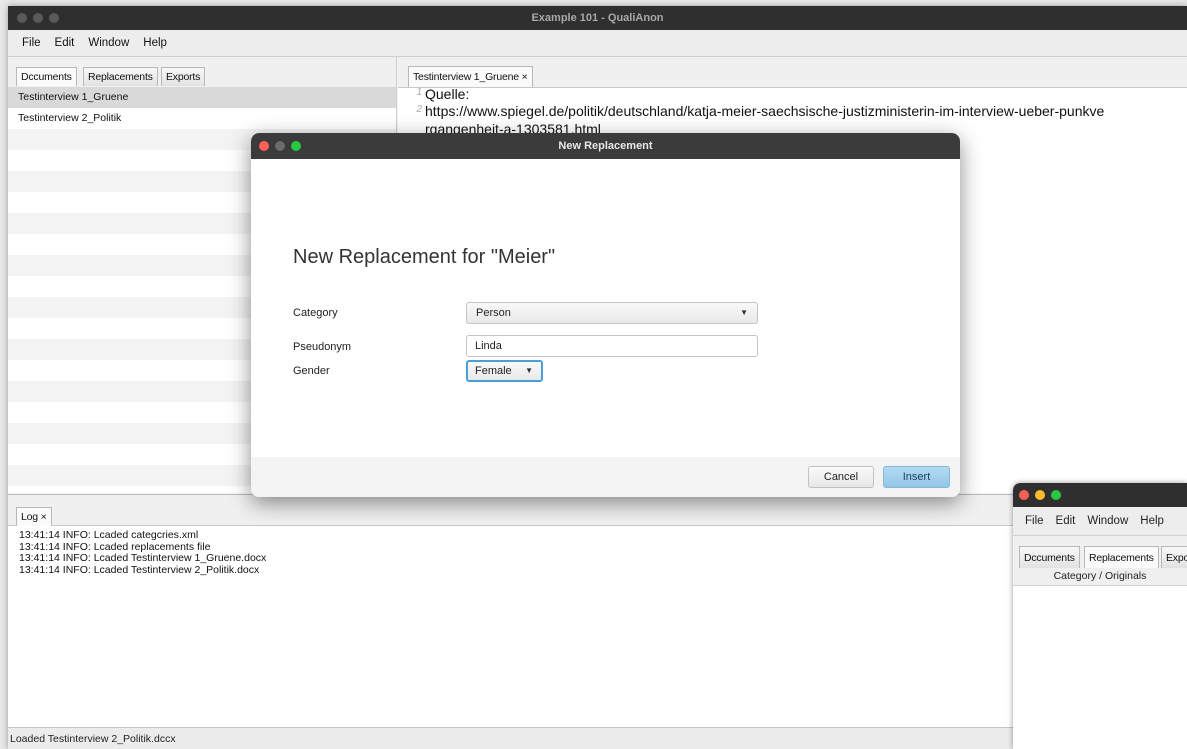 This screenshot has height=749, width=1187. What do you see at coordinates (597, 738) in the screenshot?
I see `status-bar: Loaded Testinterview 2_Politik.dccx` at bounding box center [597, 738].